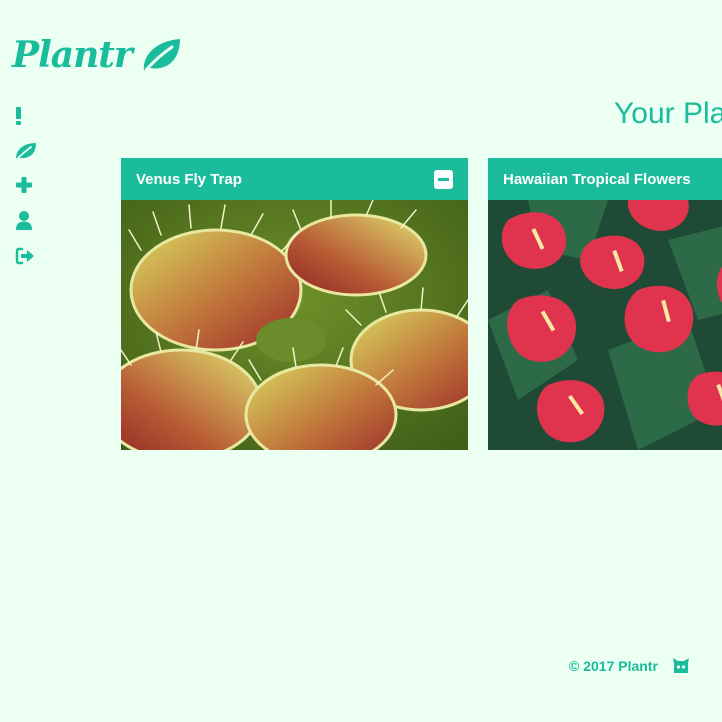  I want to click on user-icon, so click(24, 220).